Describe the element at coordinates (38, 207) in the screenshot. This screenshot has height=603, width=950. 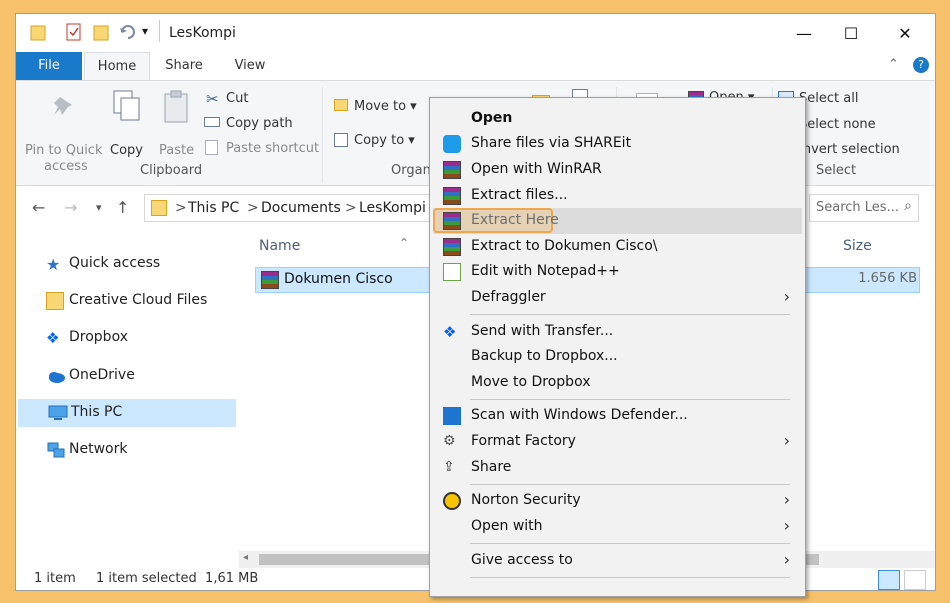
I see `back-arrow-icon: ←` at that location.